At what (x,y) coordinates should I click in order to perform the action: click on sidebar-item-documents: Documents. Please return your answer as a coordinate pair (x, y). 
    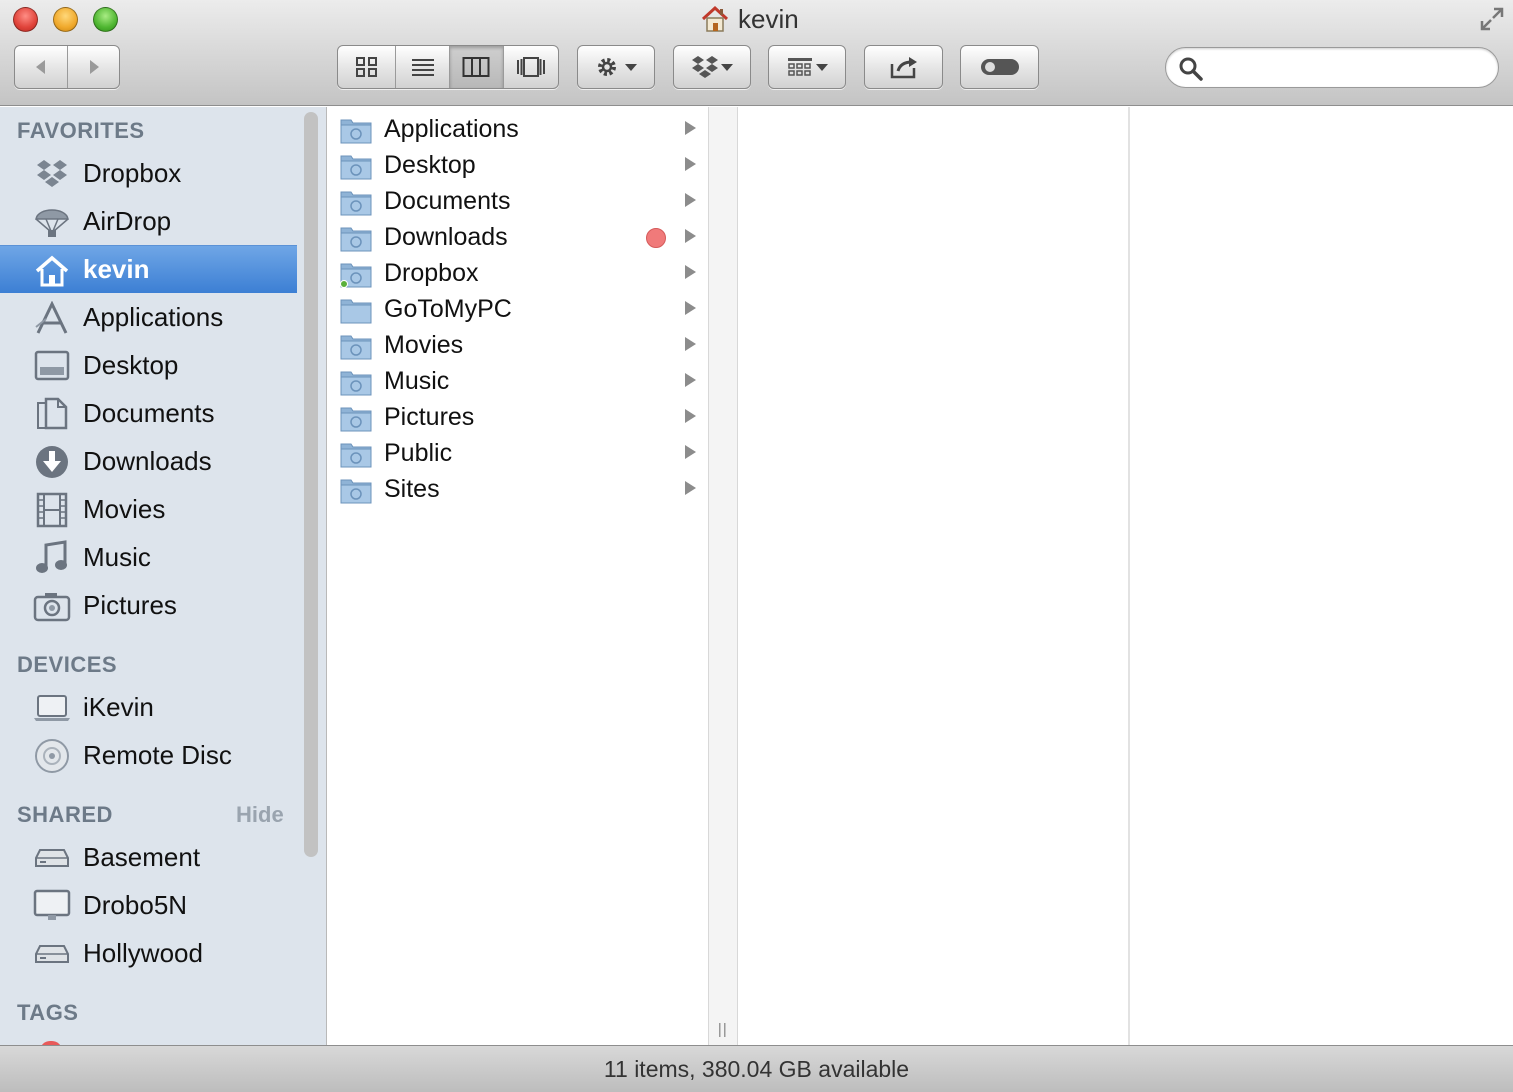
    Looking at the image, I should click on (148, 413).